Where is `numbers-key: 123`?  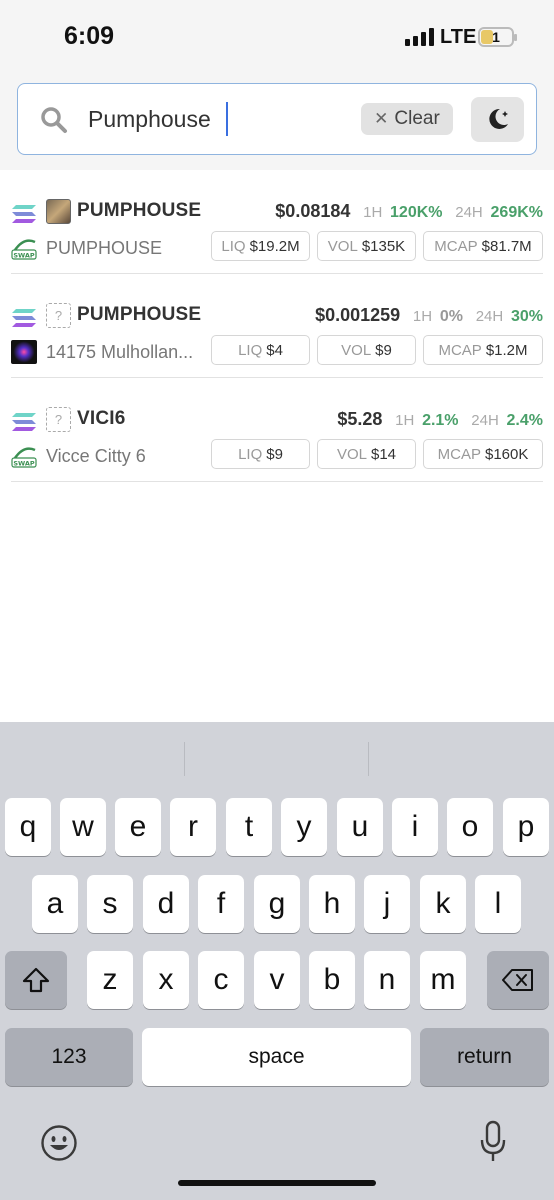
numbers-key: 123 is located at coordinates (69, 1057).